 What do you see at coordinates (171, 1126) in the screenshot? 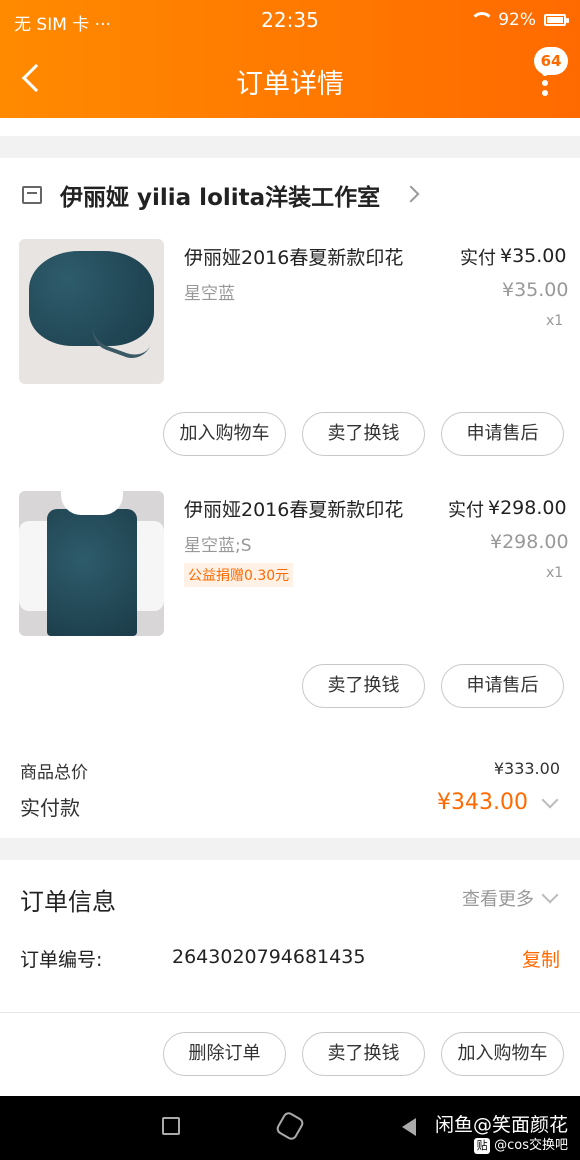
I see `recent-apps-icon` at bounding box center [171, 1126].